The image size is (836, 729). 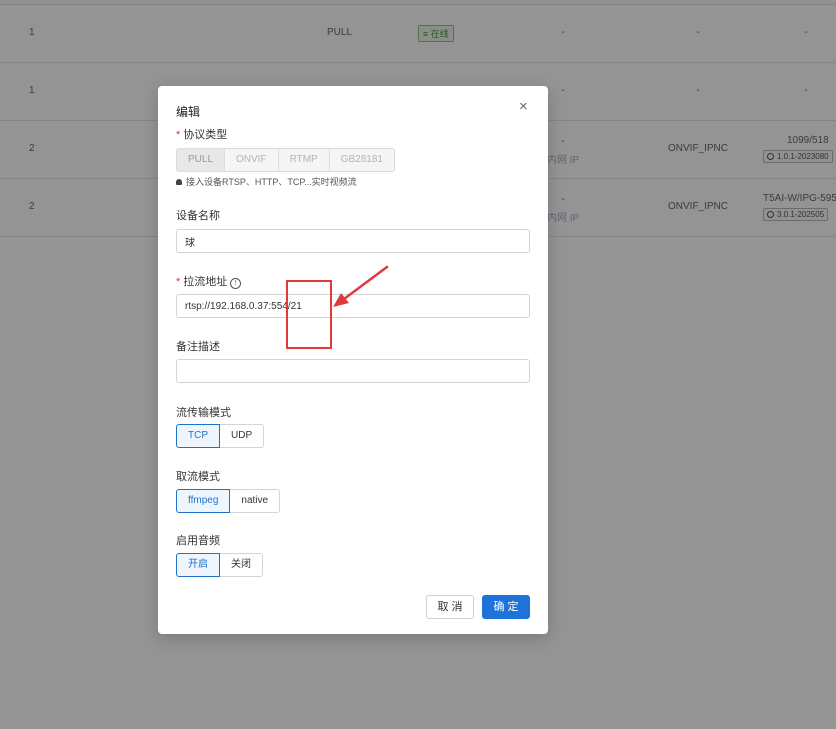 What do you see at coordinates (353, 241) in the screenshot?
I see `device-name-input` at bounding box center [353, 241].